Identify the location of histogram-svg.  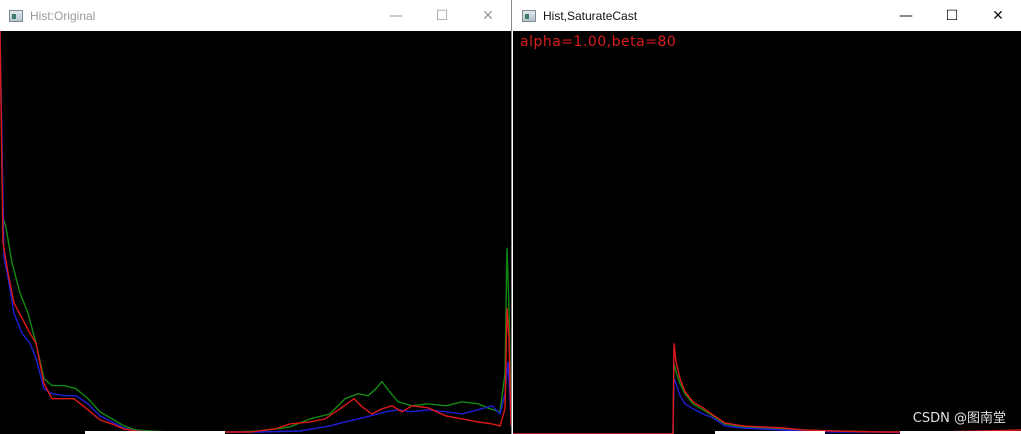
(767, 388).